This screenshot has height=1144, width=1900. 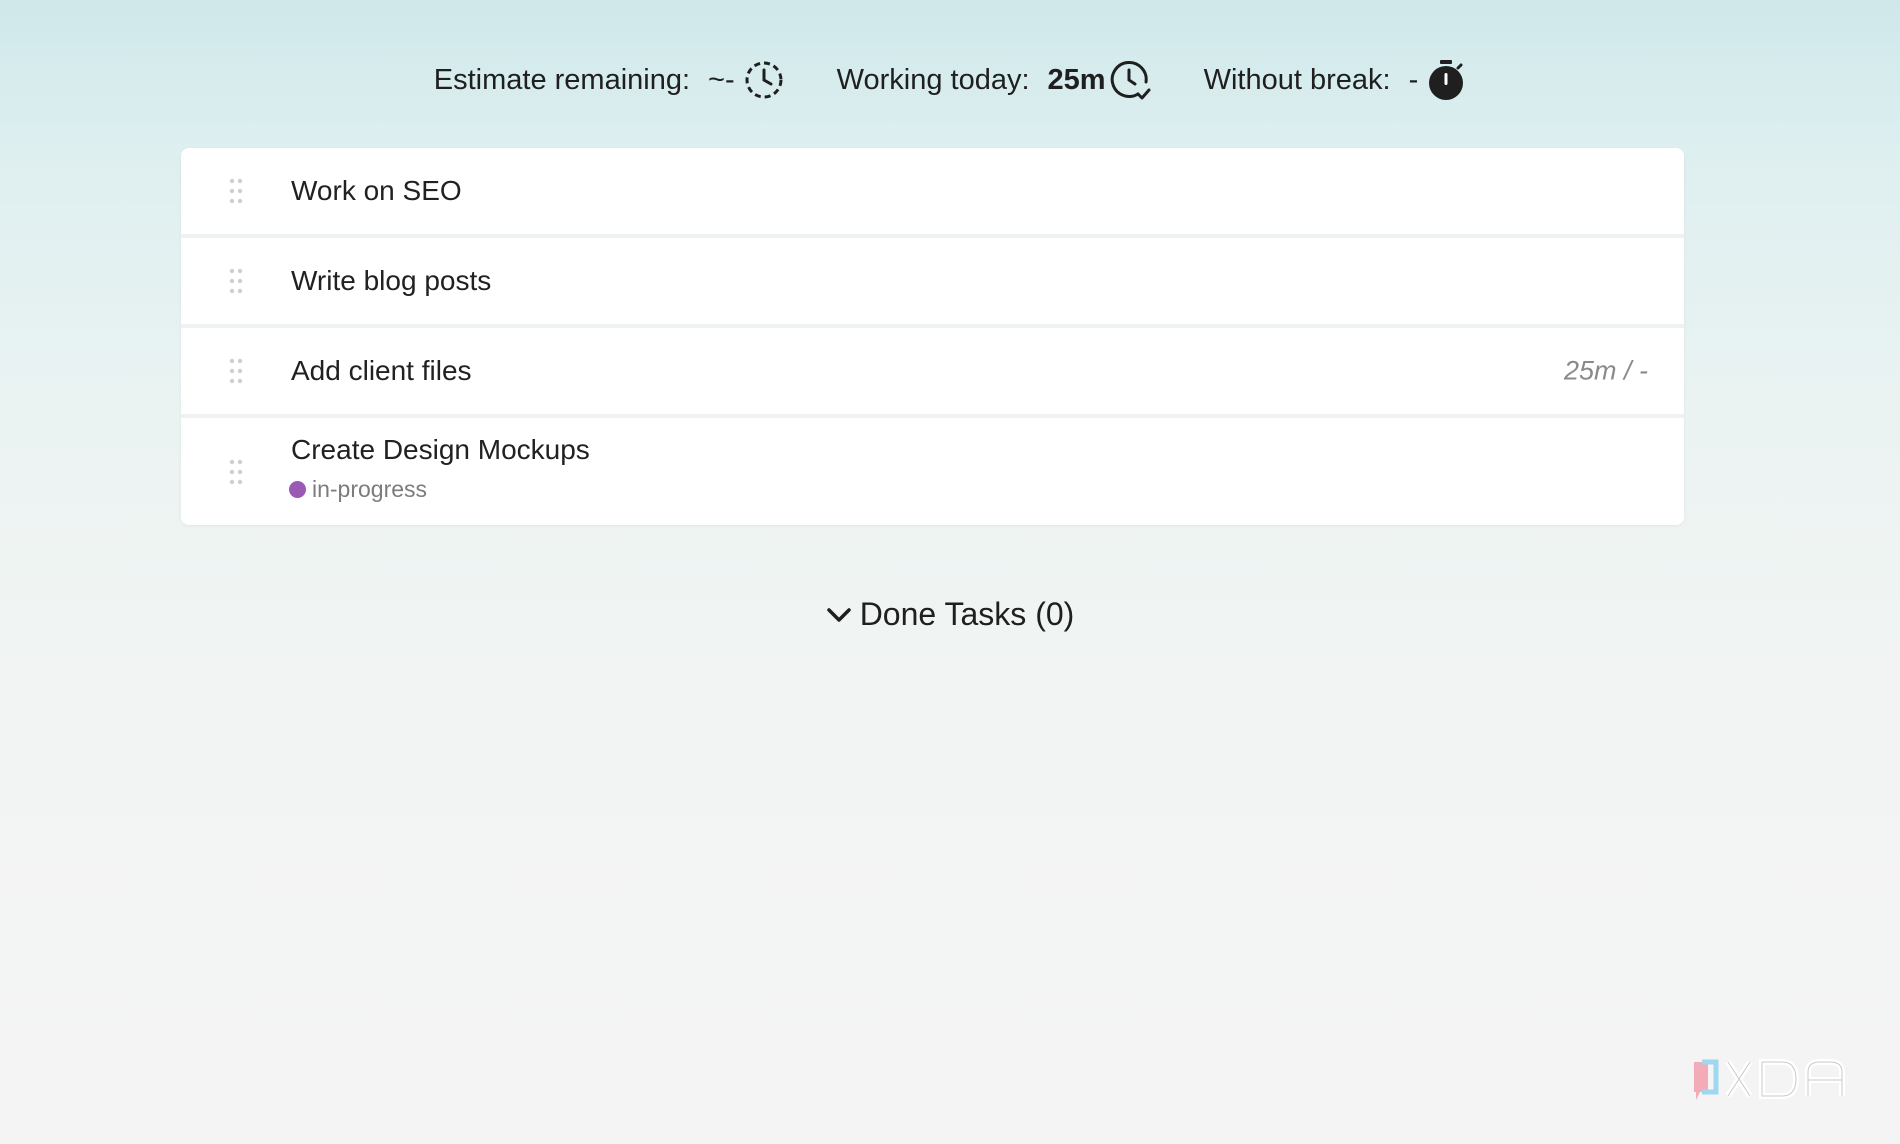 I want to click on working-today: Working today: 25m, so click(x=994, y=80).